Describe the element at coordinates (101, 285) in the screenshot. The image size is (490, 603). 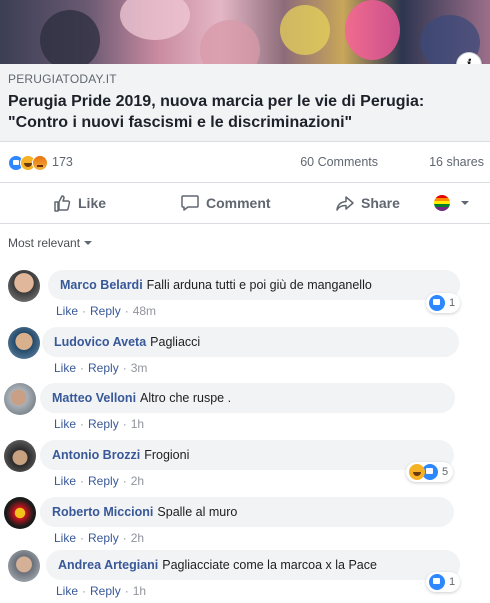
I see `comment-author: Marco Belardi` at that location.